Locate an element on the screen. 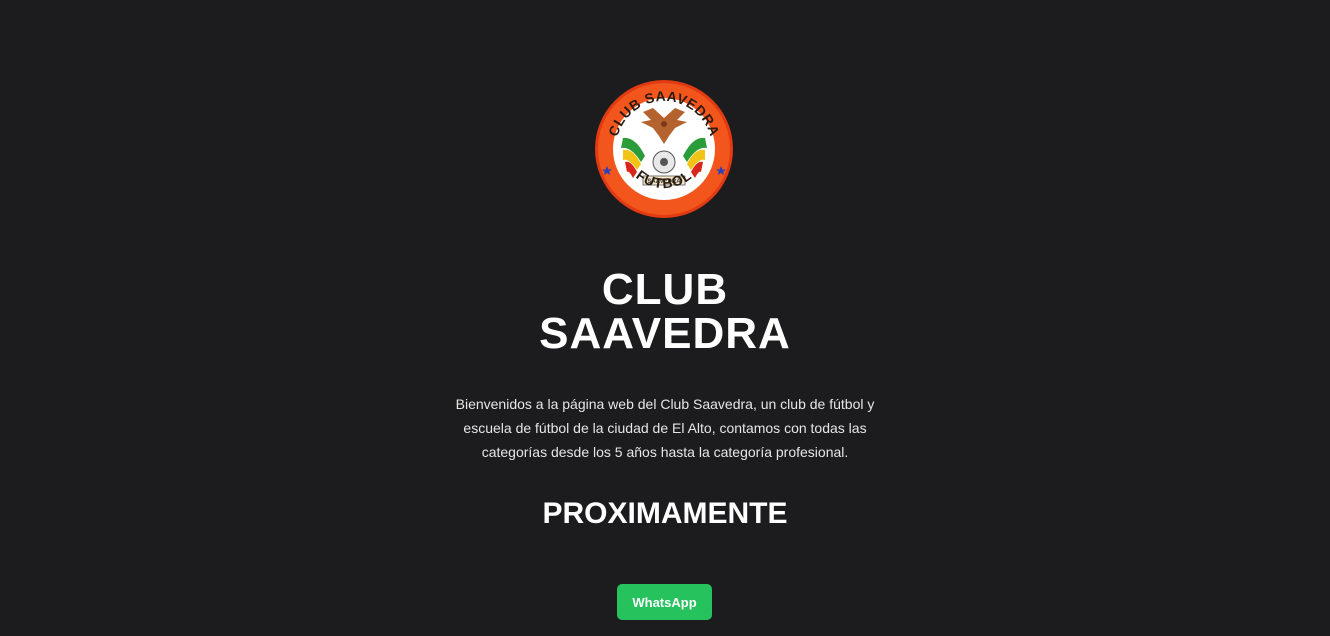 The image size is (1330, 636). club-logo: SAAVEDRA CLUB SAAVEDRA FUTBOL is located at coordinates (664, 149).